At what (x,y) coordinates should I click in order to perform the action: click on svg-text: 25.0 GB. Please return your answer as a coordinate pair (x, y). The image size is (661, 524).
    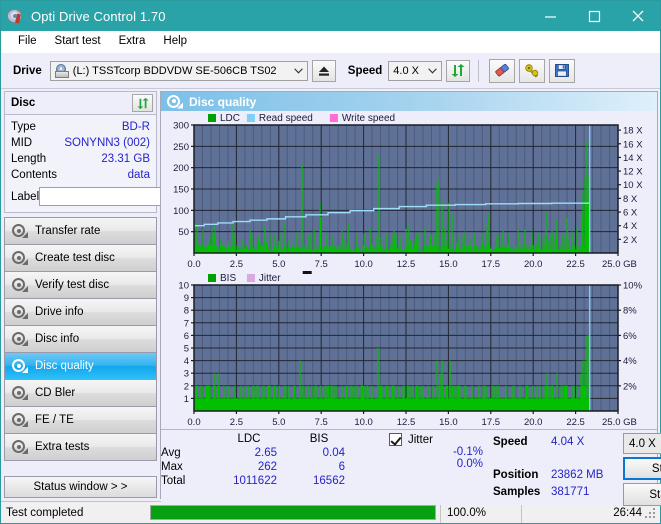
    Looking at the image, I should click on (619, 264).